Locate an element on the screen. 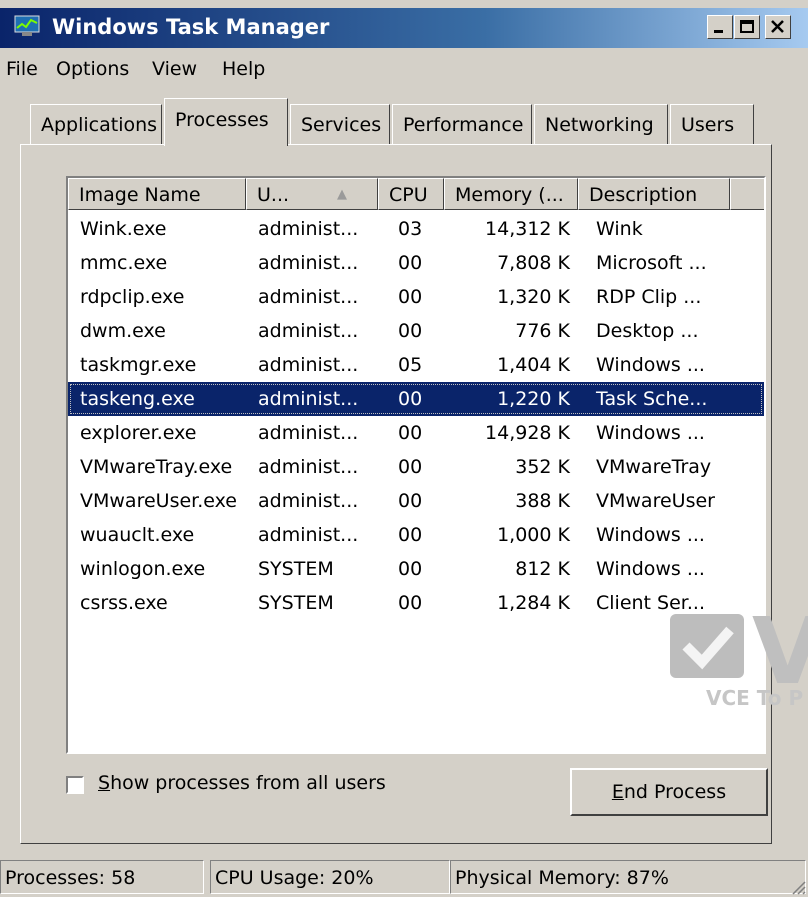  process-memory: 1,000 K is located at coordinates (533, 535).